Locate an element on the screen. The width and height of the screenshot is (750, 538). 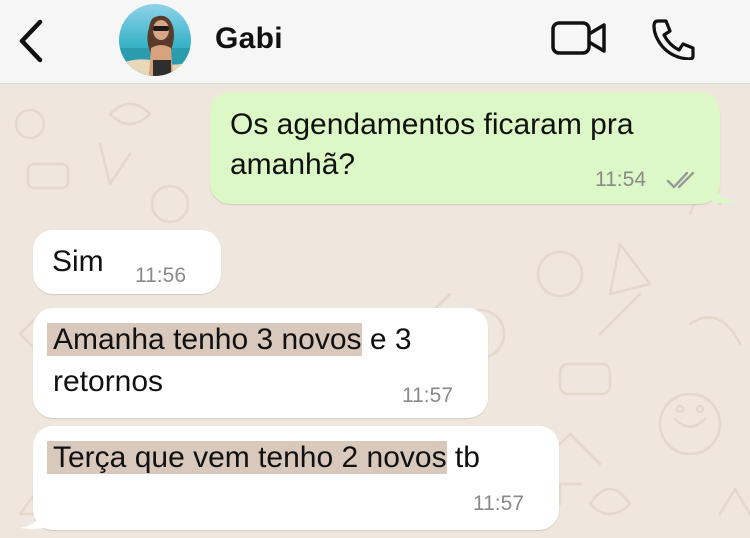
message-text-line: Os agendamentos ficaram pra is located at coordinates (432, 124).